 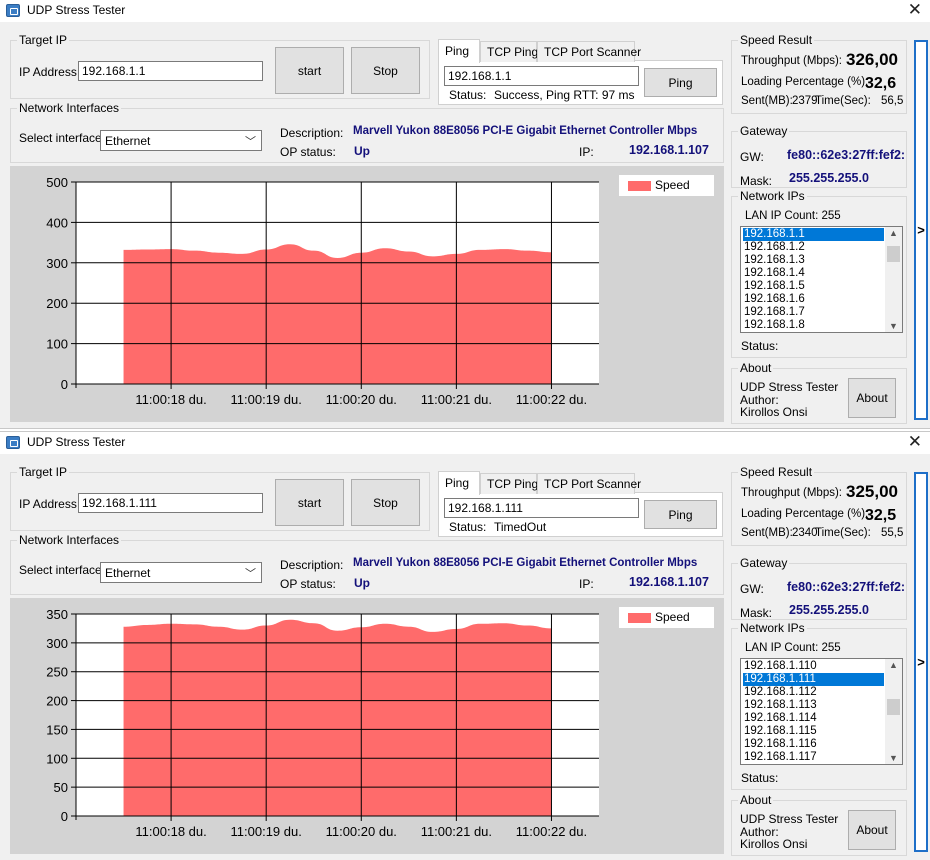 What do you see at coordinates (170, 399) in the screenshot?
I see `x-tick-label: 11:00:18 du.` at bounding box center [170, 399].